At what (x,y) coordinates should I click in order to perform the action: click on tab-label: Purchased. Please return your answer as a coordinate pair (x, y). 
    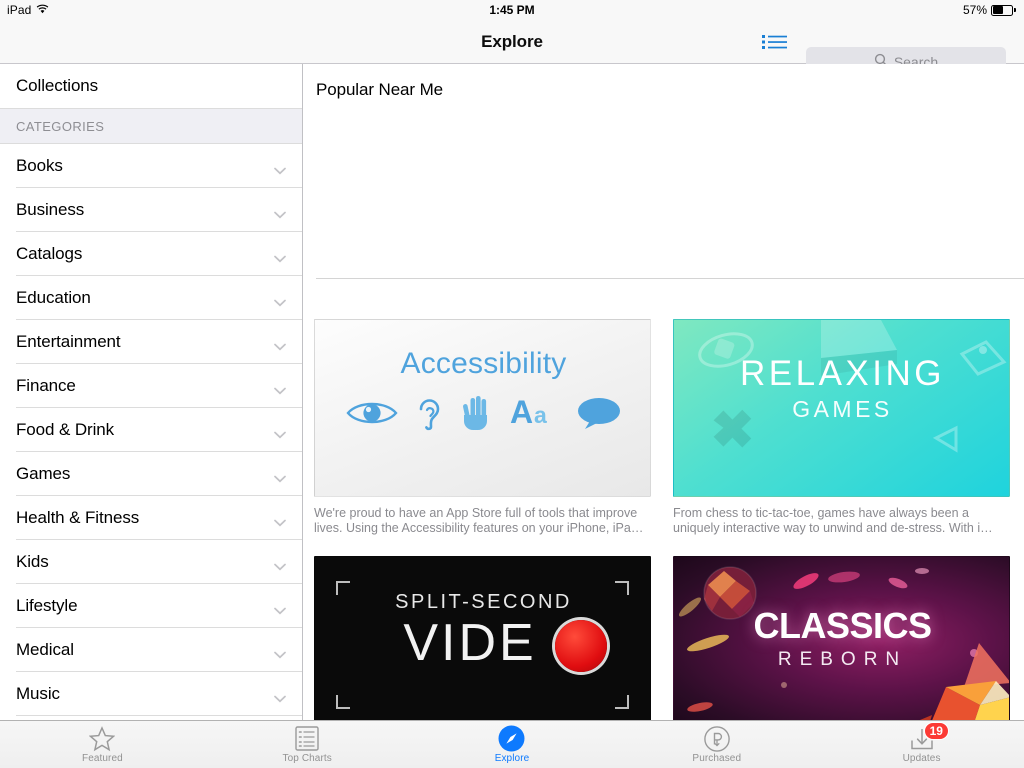
    Looking at the image, I should click on (717, 758).